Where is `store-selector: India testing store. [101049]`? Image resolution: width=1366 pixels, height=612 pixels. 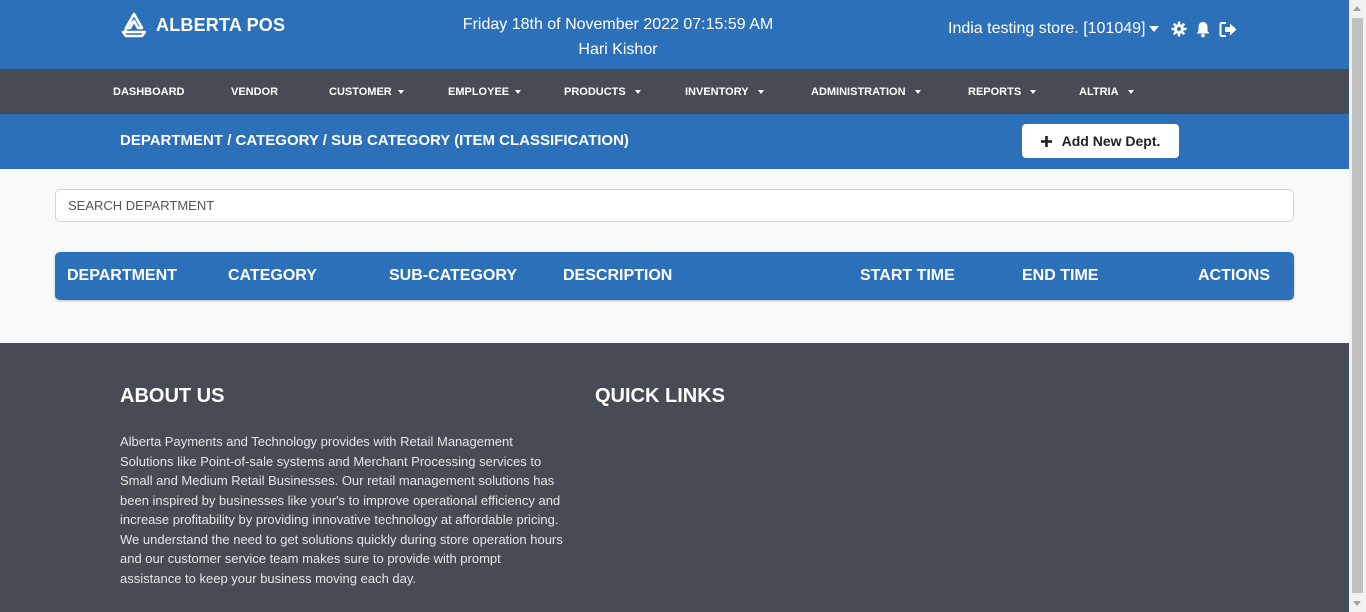 store-selector: India testing store. [101049] is located at coordinates (1054, 29).